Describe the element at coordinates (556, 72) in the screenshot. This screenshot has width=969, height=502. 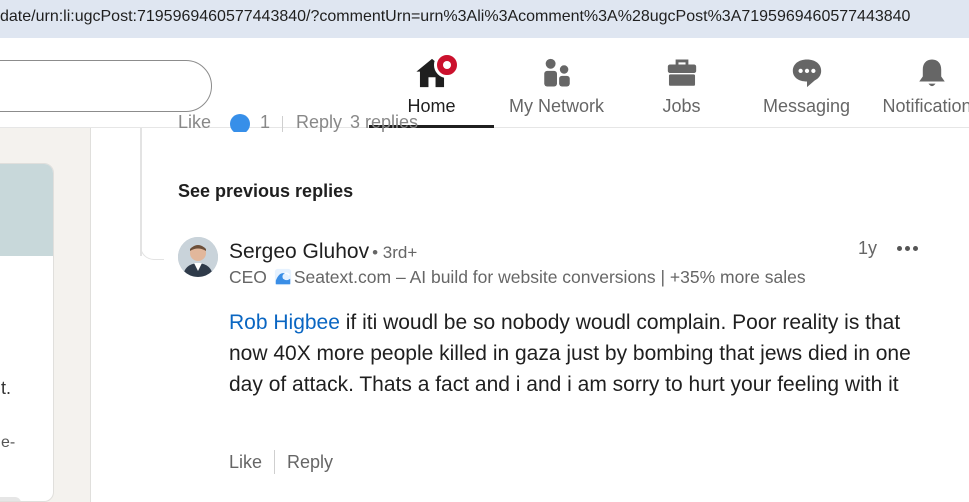
I see `people-icon` at that location.